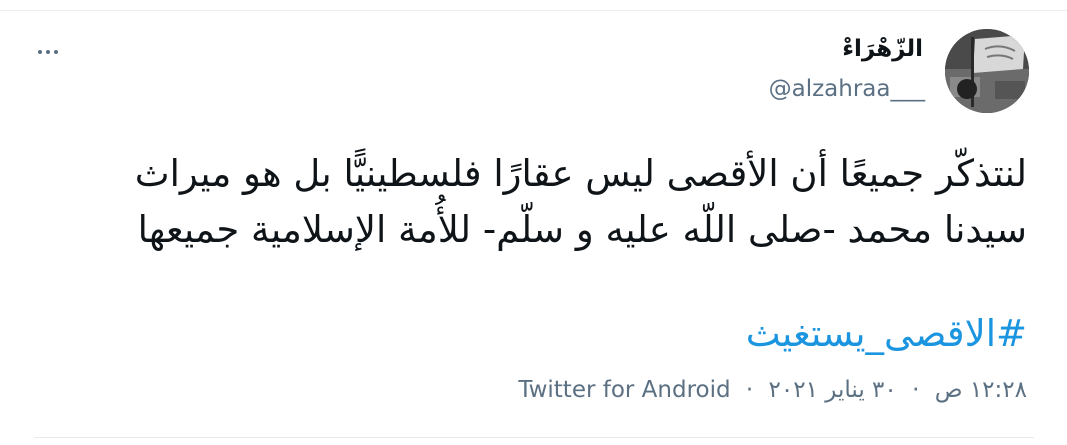 Image resolution: width=1067 pixels, height=445 pixels. I want to click on more-horizontal-icon, so click(40, 52).